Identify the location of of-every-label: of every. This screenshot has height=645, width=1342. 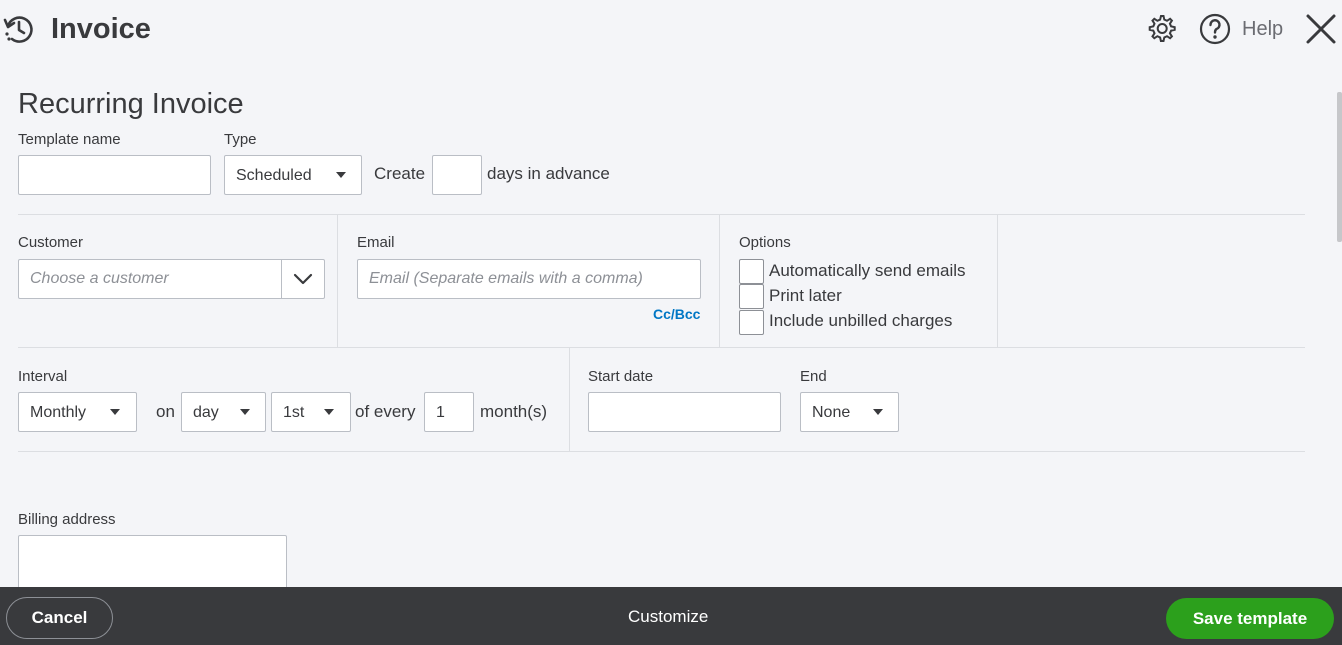
(385, 411).